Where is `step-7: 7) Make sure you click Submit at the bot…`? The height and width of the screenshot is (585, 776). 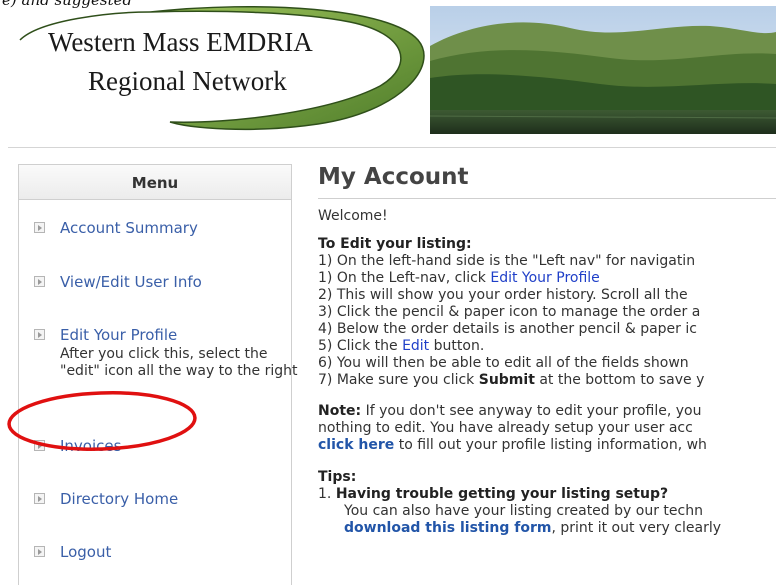 step-7: 7) Make sure you click Submit at the bot… is located at coordinates (511, 380).